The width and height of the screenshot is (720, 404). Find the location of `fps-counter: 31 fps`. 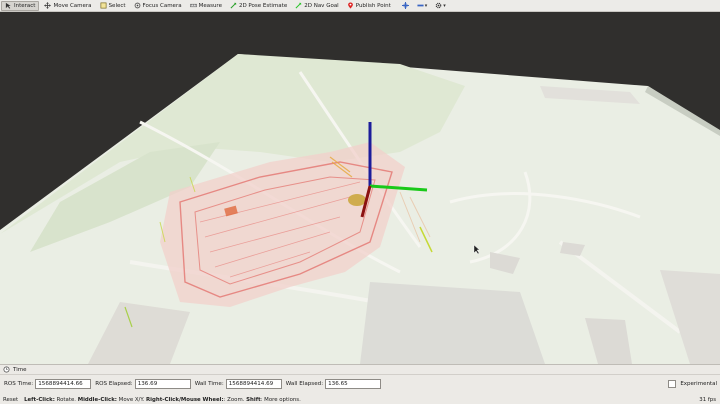

fps-counter: 31 fps is located at coordinates (707, 399).